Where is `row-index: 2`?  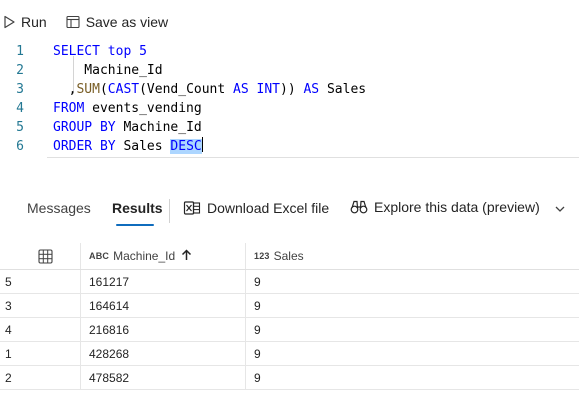
row-index: 2 is located at coordinates (40, 377).